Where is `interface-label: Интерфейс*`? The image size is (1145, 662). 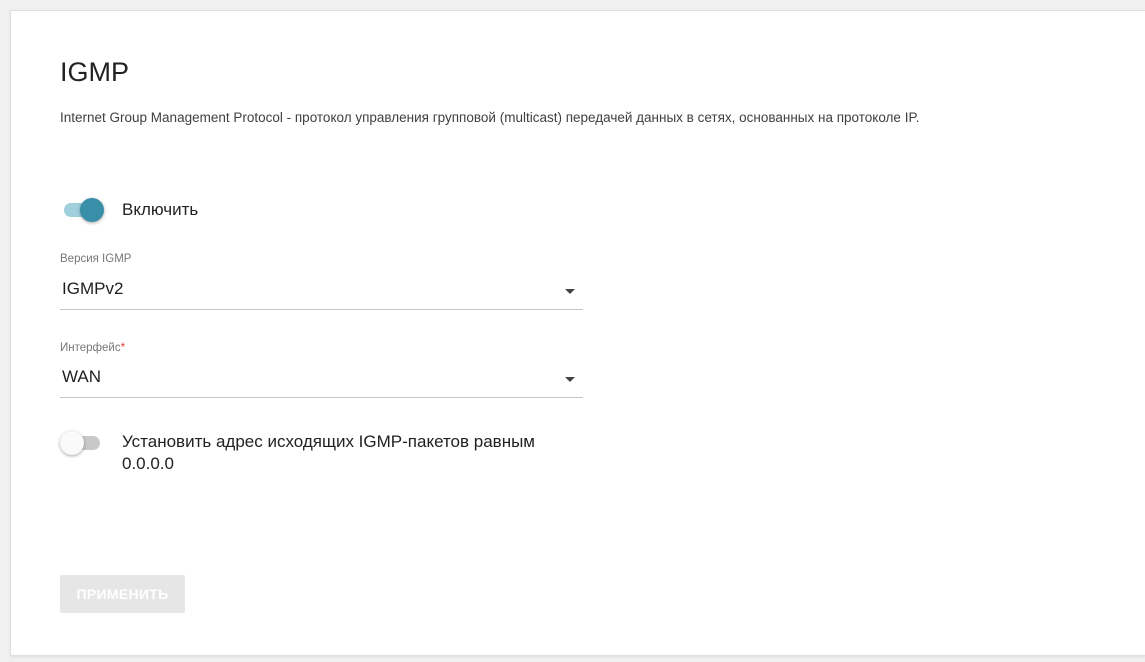 interface-label: Интерфейс* is located at coordinates (92, 348).